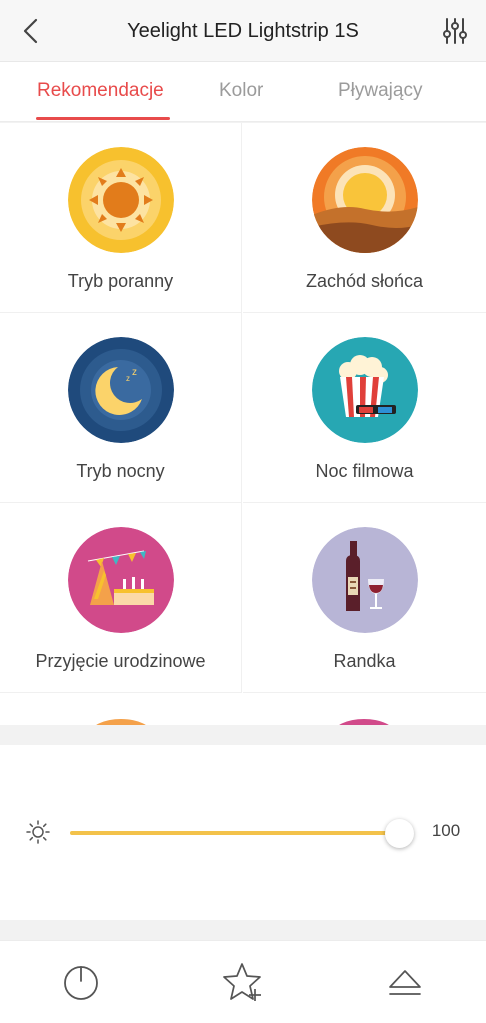 This screenshot has width=486, height=1023. Describe the element at coordinates (100, 92) in the screenshot. I see `tab-rekomendacje: Rekomendacje` at that location.